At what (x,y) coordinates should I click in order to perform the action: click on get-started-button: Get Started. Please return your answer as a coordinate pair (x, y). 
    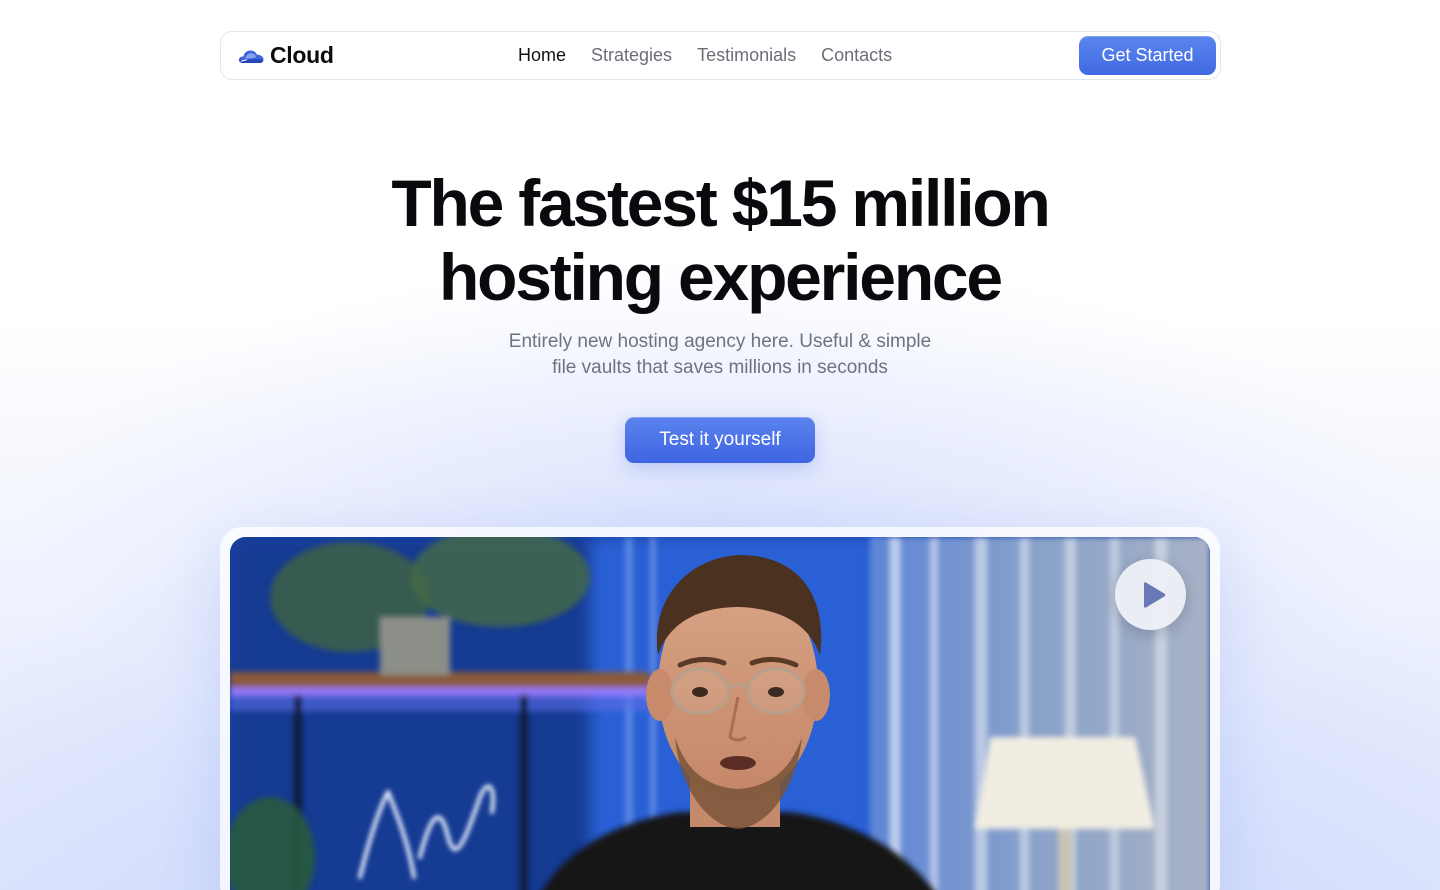
    Looking at the image, I should click on (1147, 55).